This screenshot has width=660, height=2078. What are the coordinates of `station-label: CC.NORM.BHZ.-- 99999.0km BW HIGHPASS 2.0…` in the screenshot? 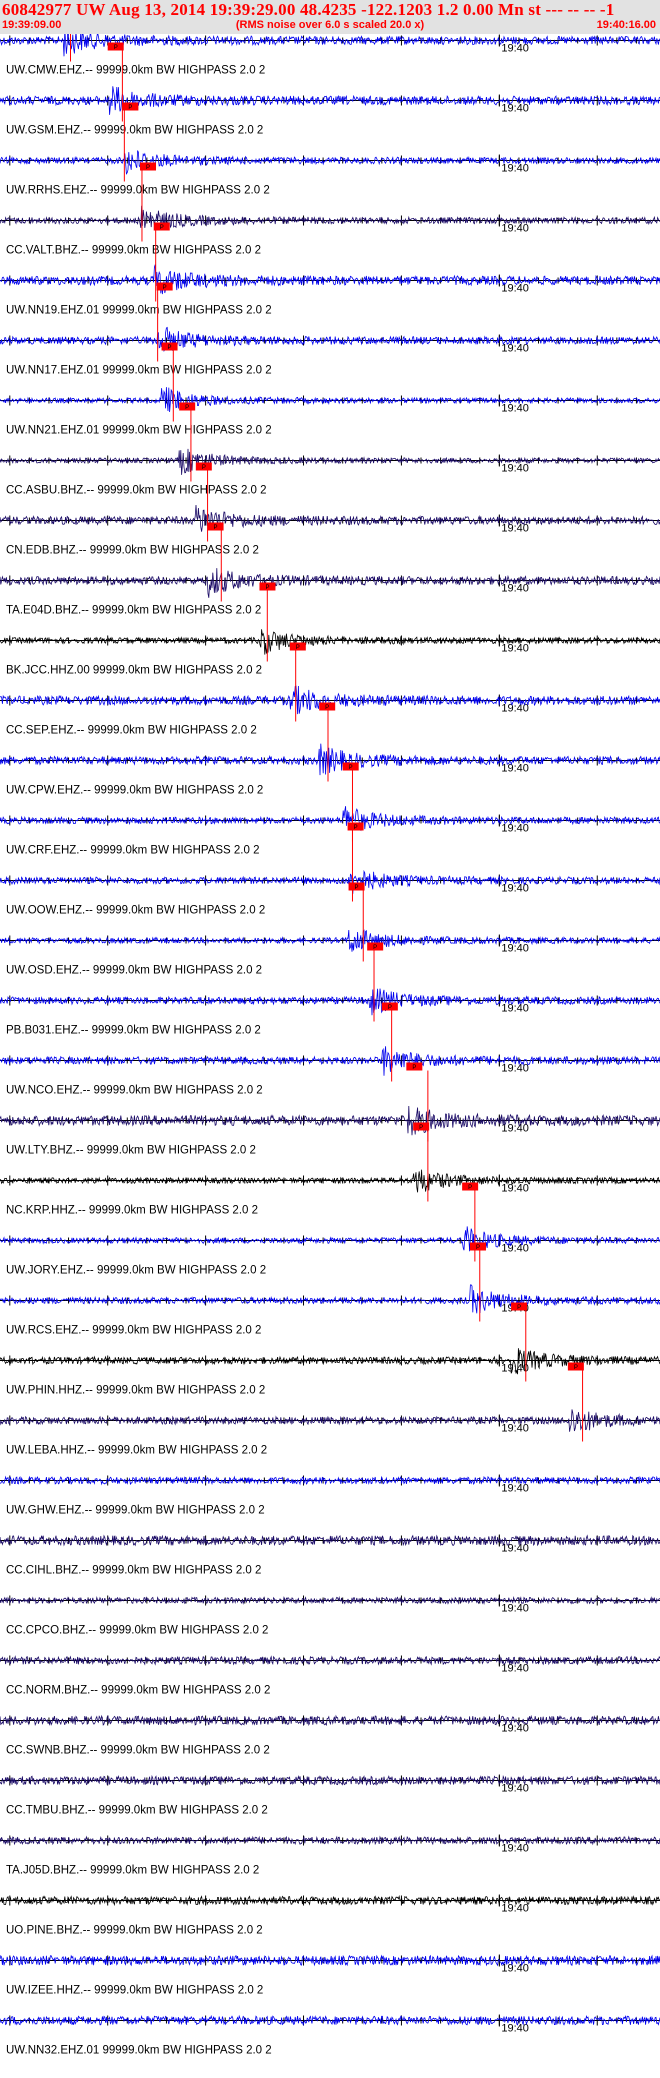 It's located at (138, 1691).